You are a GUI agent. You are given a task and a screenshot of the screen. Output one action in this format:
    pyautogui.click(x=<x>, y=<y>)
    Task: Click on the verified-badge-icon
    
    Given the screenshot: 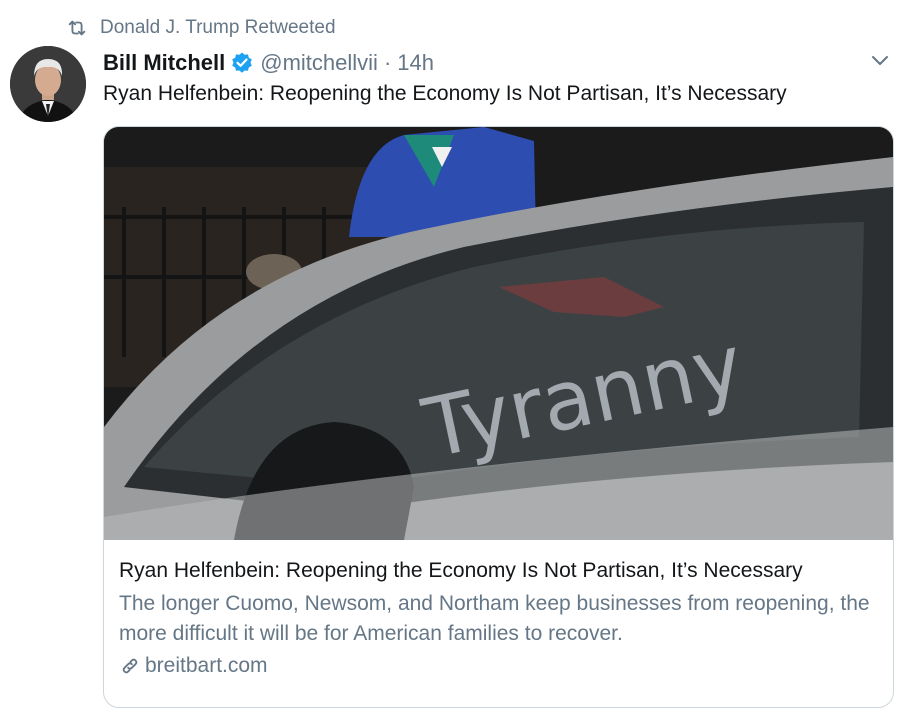 What is the action you would take?
    pyautogui.click(x=242, y=62)
    